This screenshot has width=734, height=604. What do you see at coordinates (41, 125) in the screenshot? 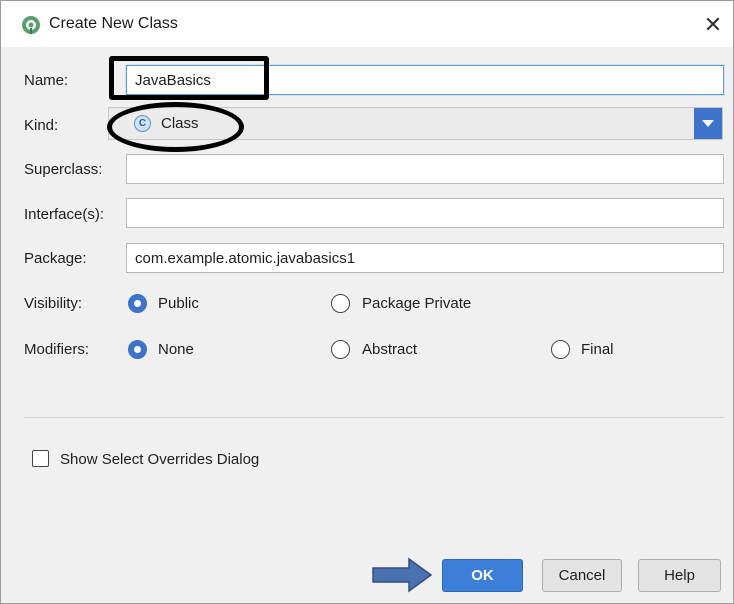
I see `kind-label: Kind:` at bounding box center [41, 125].